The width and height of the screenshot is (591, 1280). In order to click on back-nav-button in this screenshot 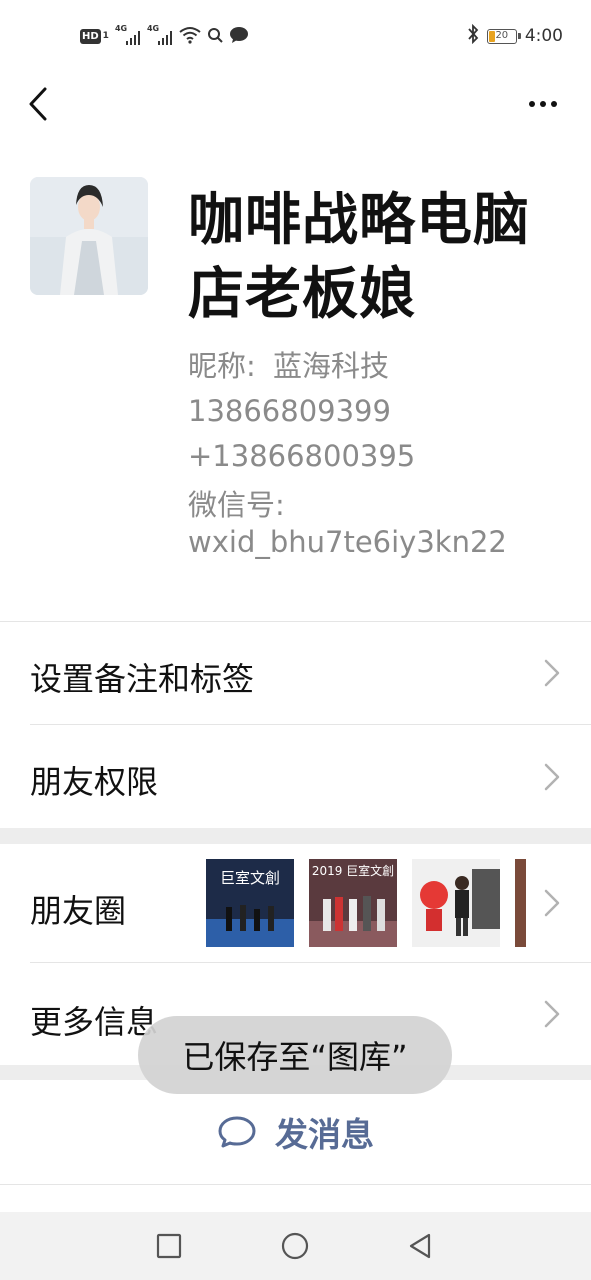, I will do `click(420, 1246)`.